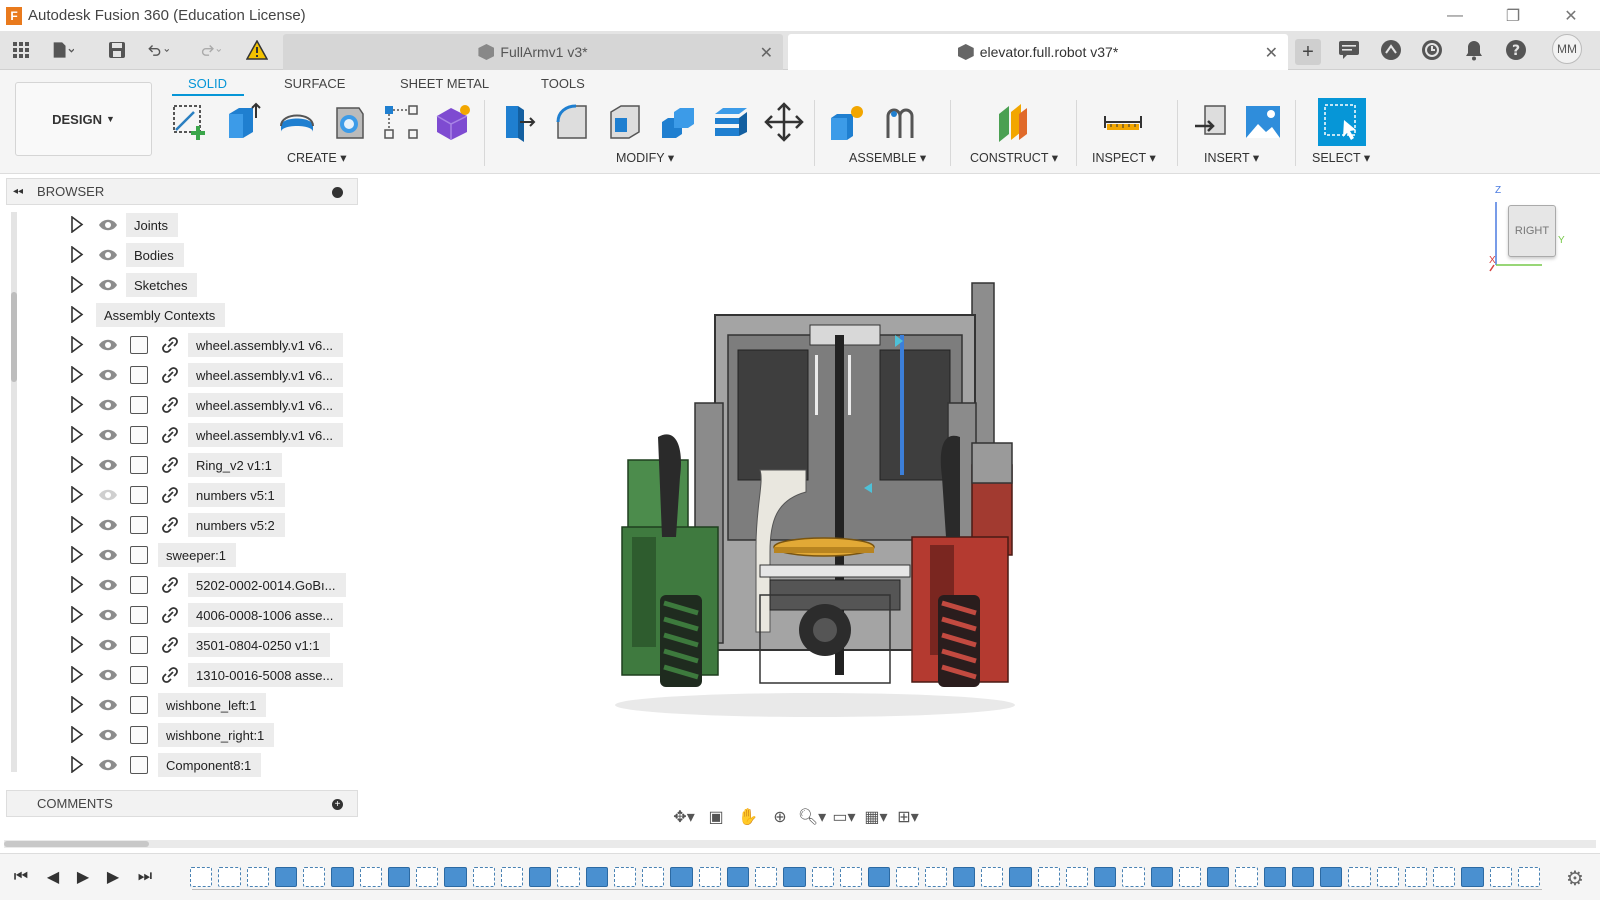  What do you see at coordinates (444, 83) in the screenshot?
I see `tab-sheet-metal: SHEET METAL` at bounding box center [444, 83].